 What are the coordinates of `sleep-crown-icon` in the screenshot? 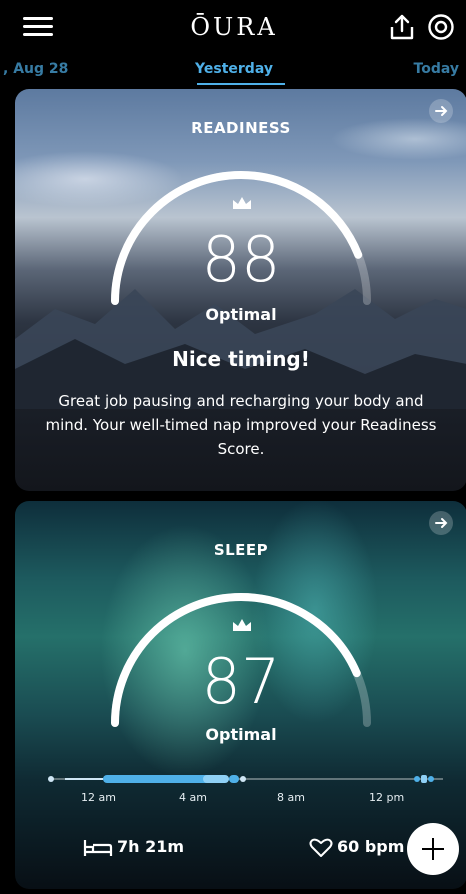 It's located at (242, 625).